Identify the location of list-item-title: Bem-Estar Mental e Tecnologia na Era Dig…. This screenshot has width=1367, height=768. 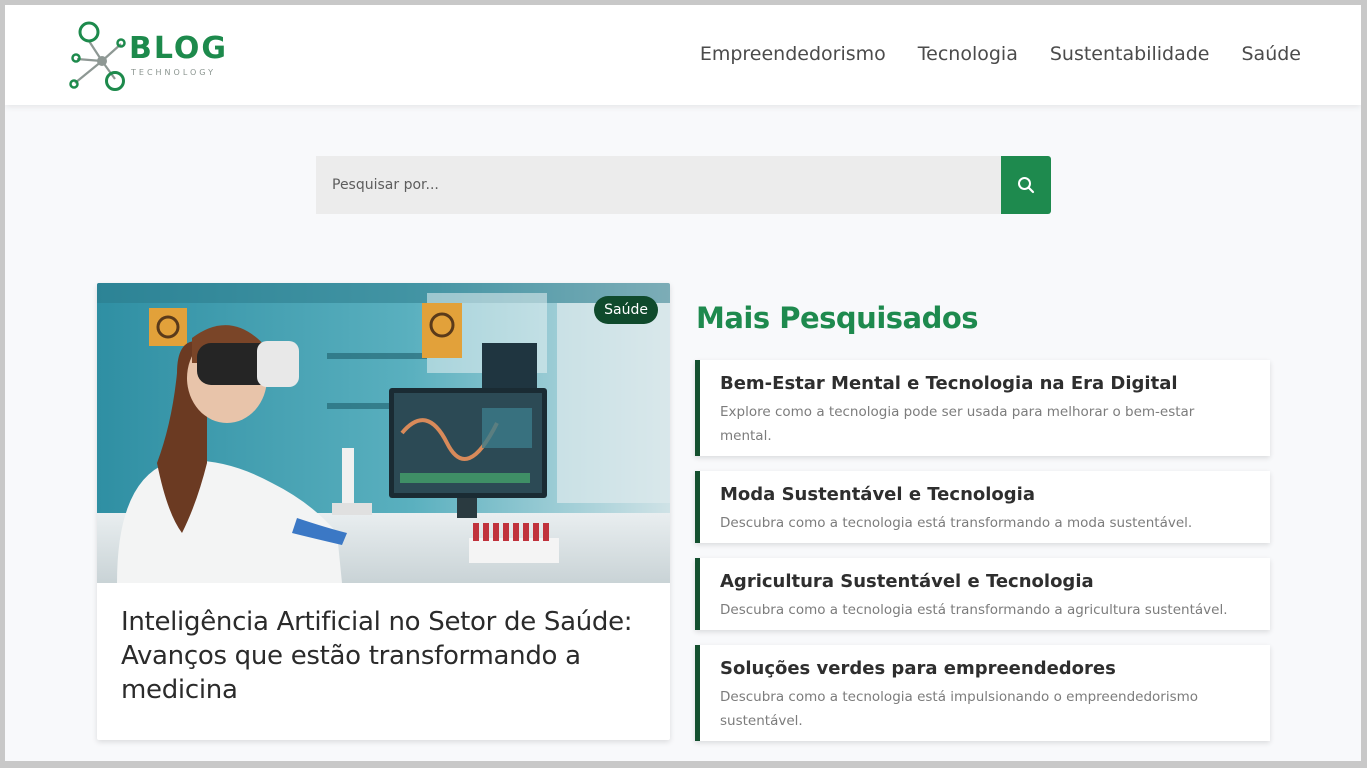
(949, 383).